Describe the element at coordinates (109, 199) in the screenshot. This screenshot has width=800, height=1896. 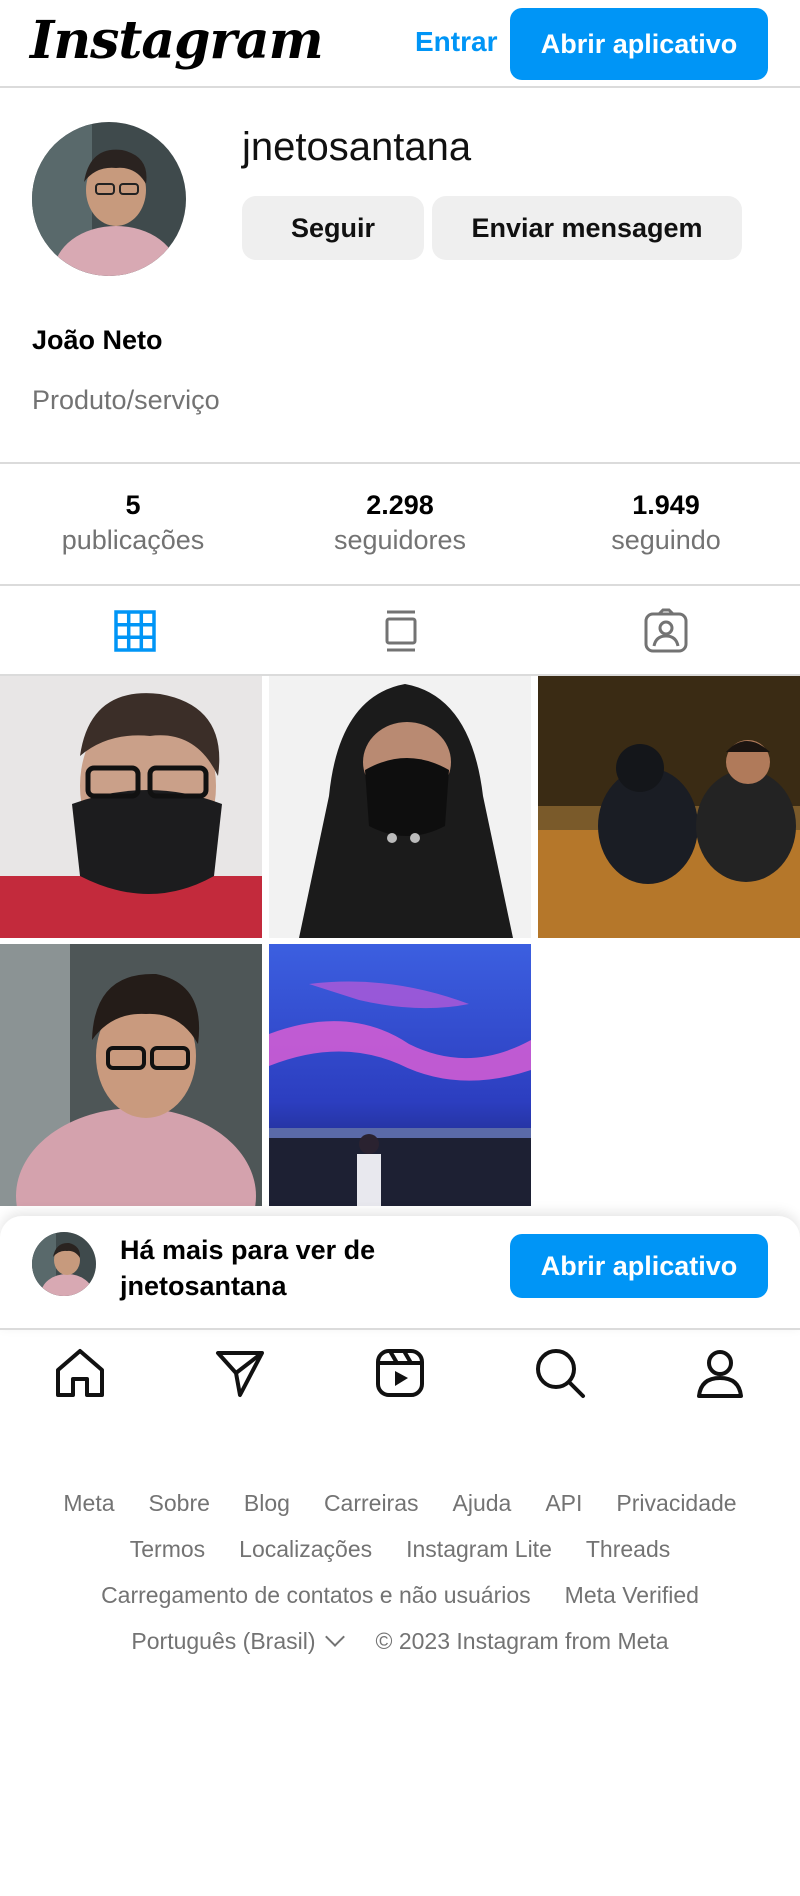
I see `profile-avatar` at that location.